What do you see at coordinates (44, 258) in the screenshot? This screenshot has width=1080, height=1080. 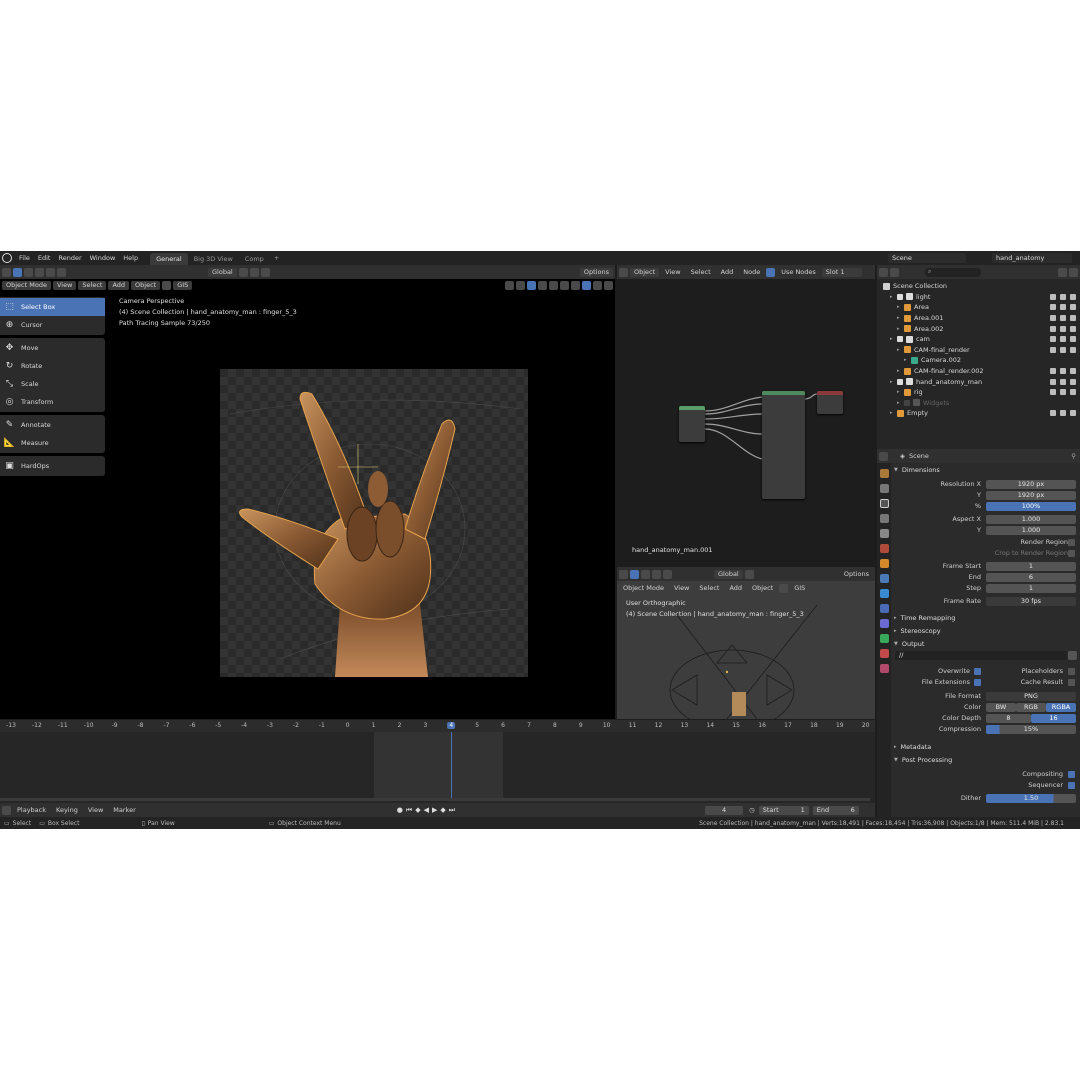 I see `menu-edit: Edit` at bounding box center [44, 258].